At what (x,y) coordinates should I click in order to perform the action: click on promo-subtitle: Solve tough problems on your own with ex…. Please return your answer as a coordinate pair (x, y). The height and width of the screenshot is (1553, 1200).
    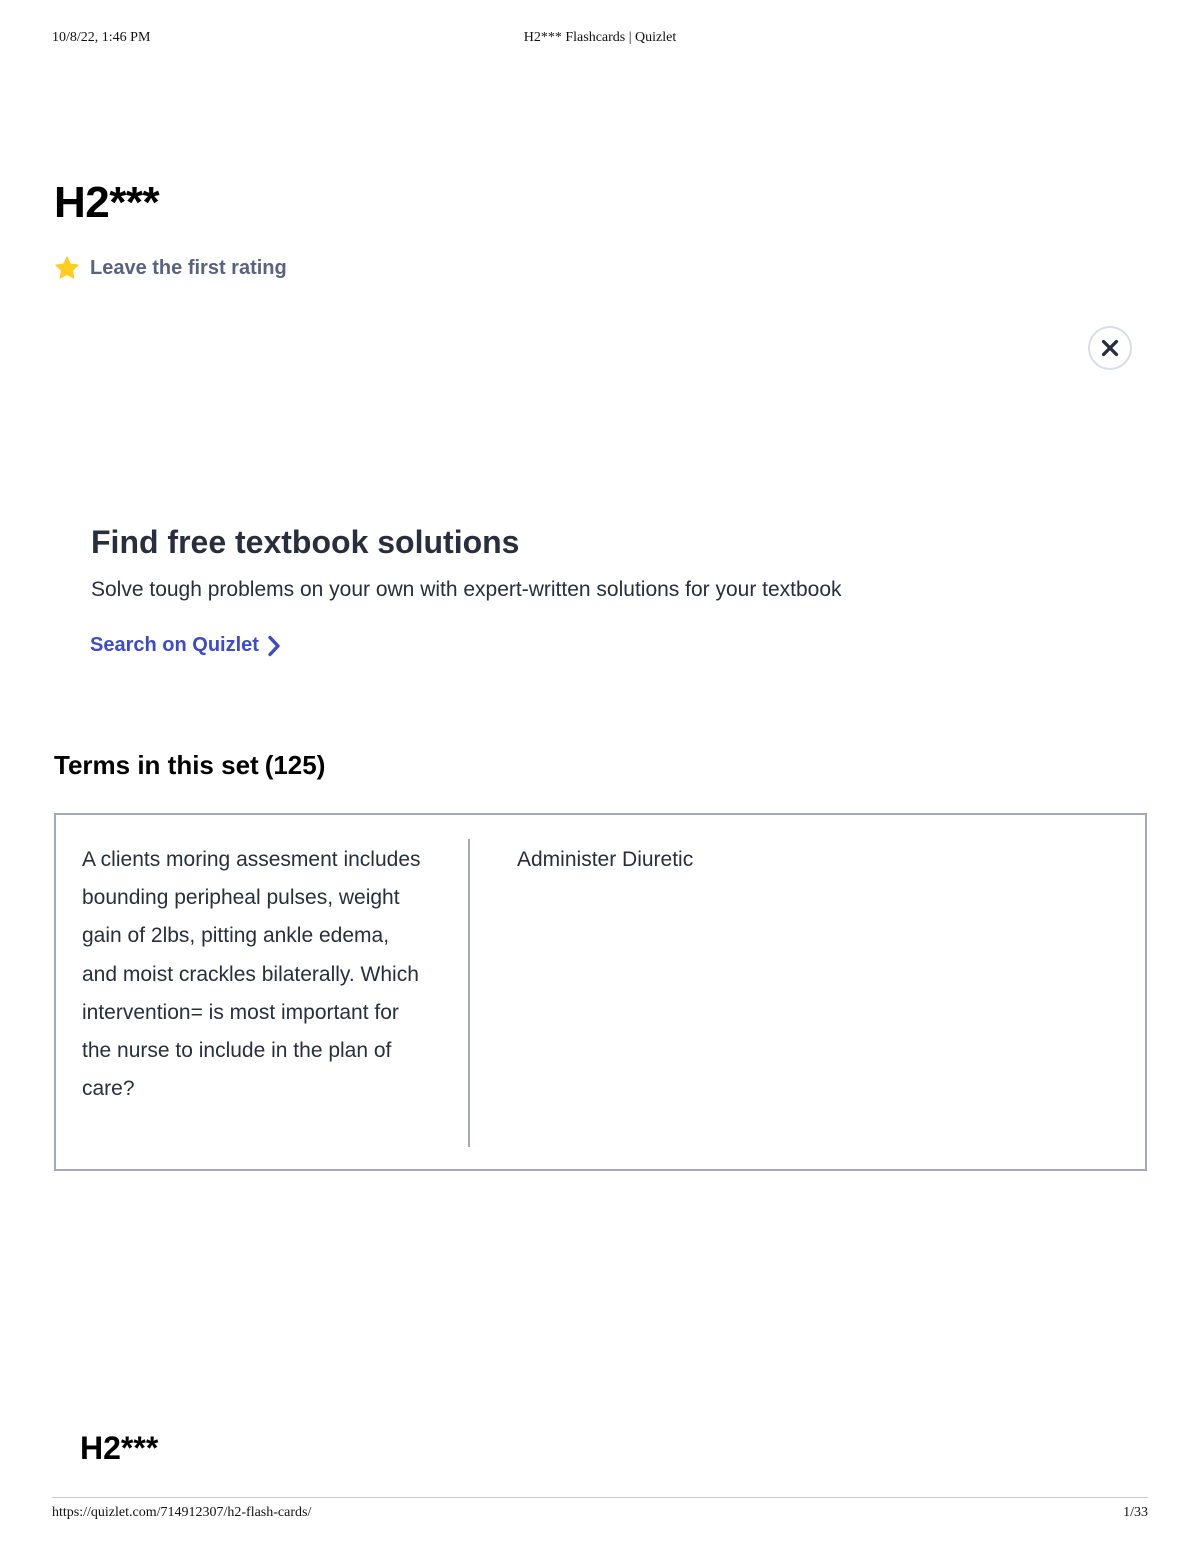
    Looking at the image, I should click on (466, 589).